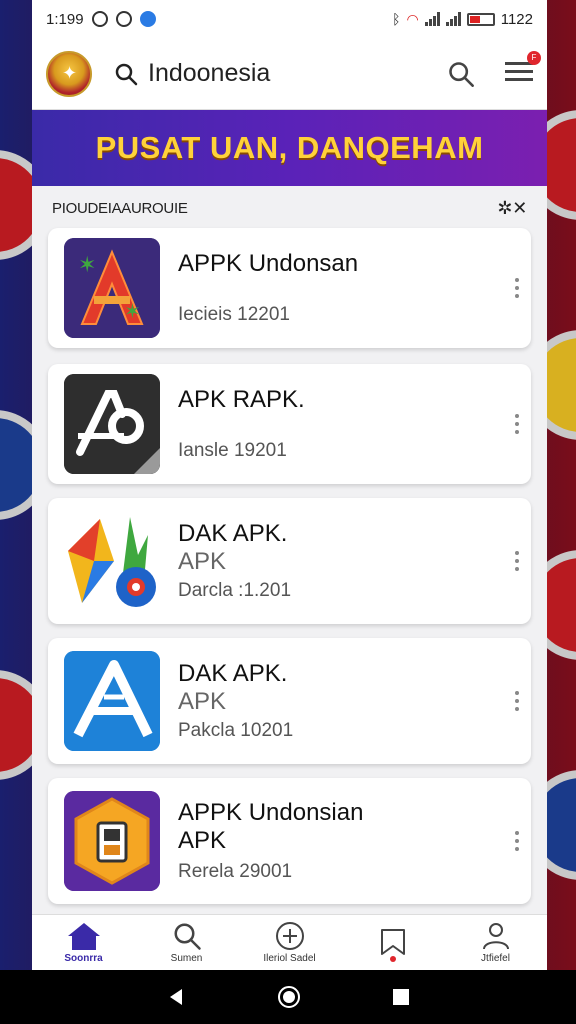 This screenshot has width=576, height=1024. I want to click on app-title: APPK Undonsian, so click(271, 812).